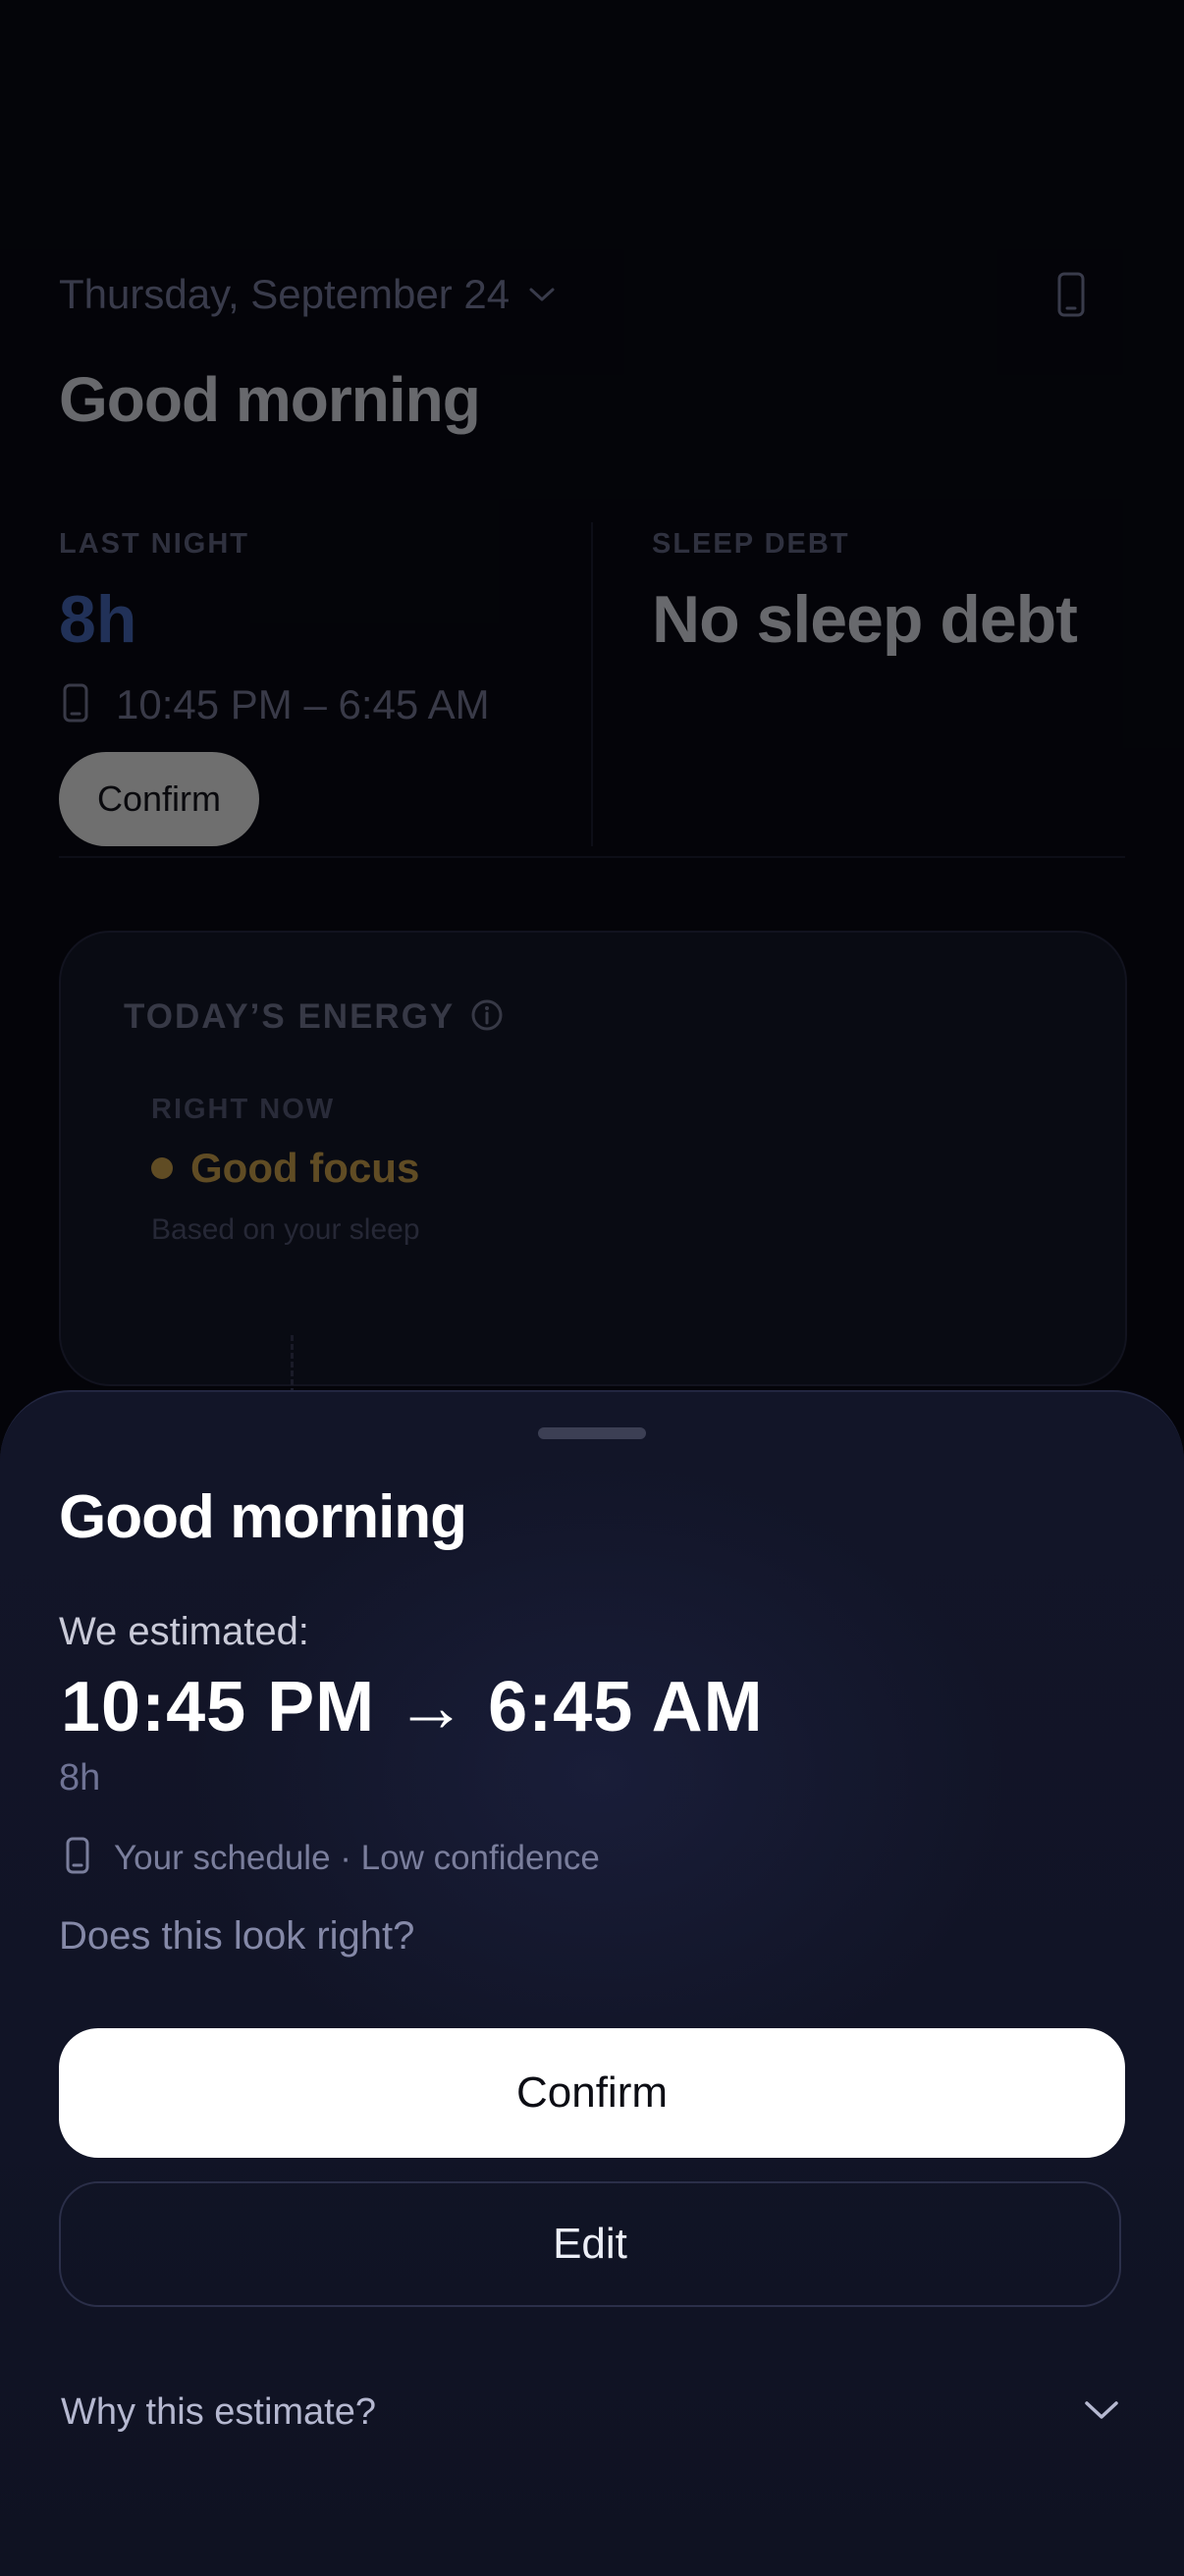 Image resolution: width=1184 pixels, height=2576 pixels. I want to click on energy-title: TODAY’S ENERGY, so click(314, 1017).